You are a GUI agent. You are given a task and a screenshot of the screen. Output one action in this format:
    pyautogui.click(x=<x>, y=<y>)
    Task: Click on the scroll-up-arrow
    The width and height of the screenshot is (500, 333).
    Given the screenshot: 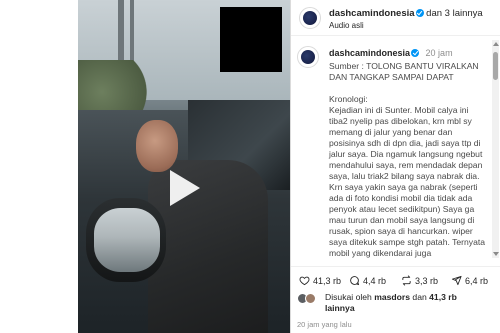 What is the action you would take?
    pyautogui.click(x=496, y=44)
    